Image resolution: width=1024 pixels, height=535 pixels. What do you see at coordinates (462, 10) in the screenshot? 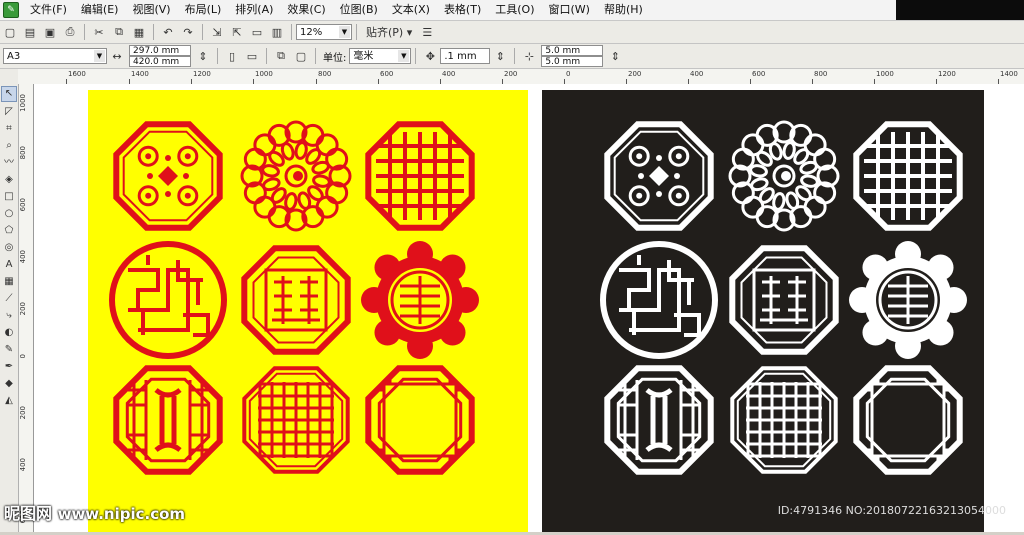
I see `menu-item: 表格(T)` at bounding box center [462, 10].